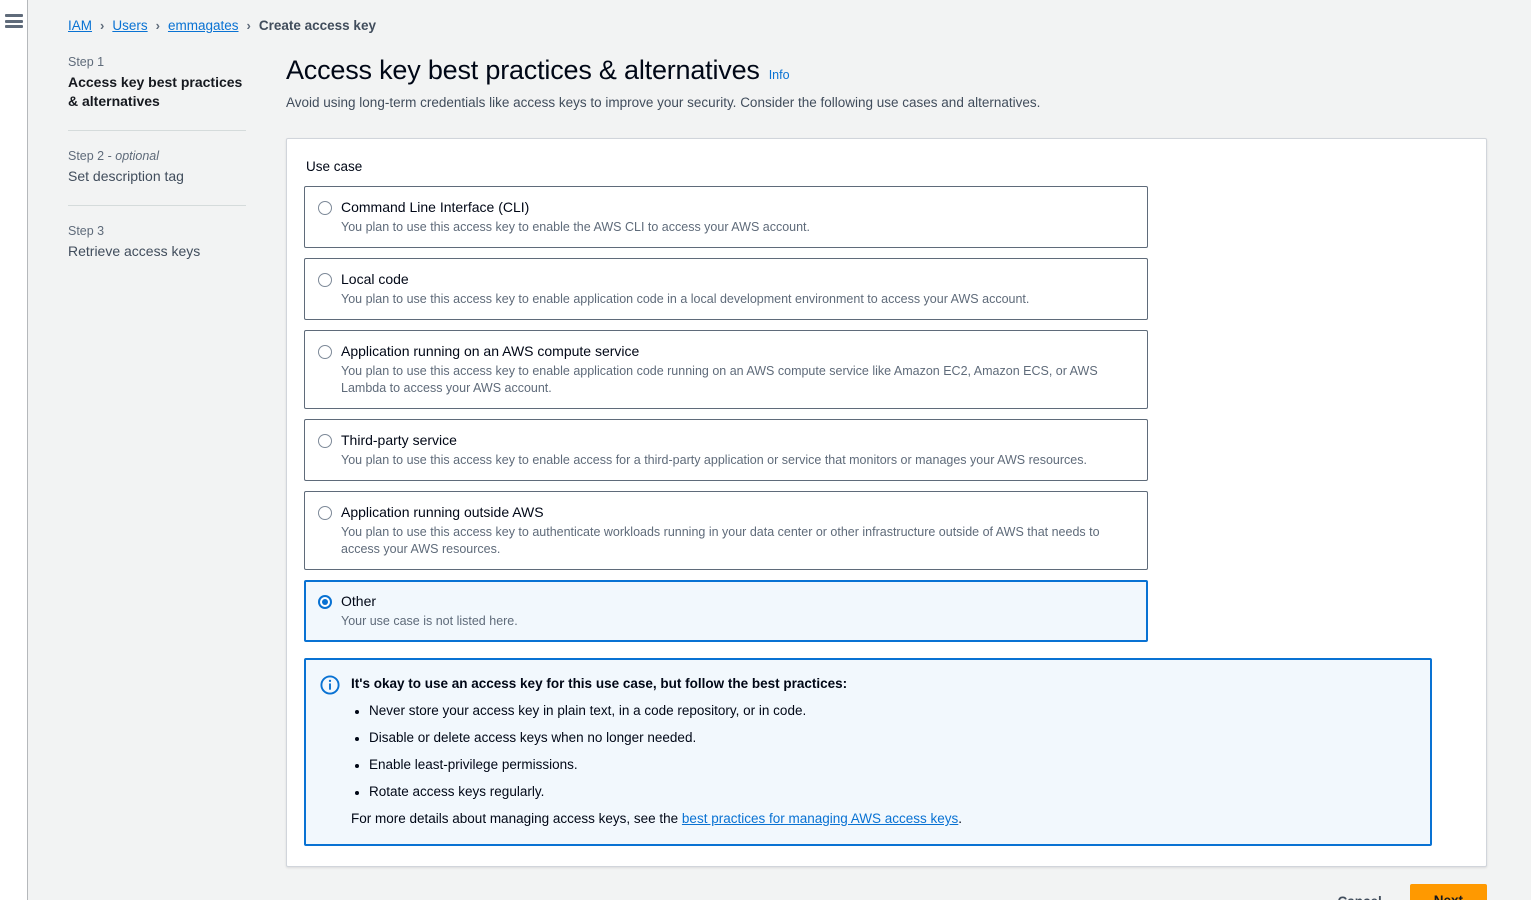 The width and height of the screenshot is (1531, 900). Describe the element at coordinates (157, 242) in the screenshot. I see `wizard-step-3: Step 3 Retrieve access keys` at that location.